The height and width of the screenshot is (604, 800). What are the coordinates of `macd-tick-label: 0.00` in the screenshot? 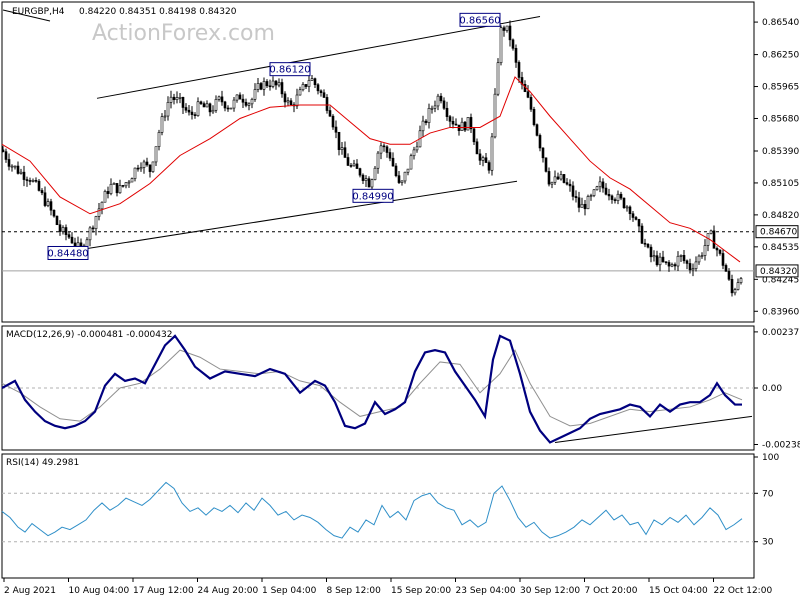 It's located at (772, 389).